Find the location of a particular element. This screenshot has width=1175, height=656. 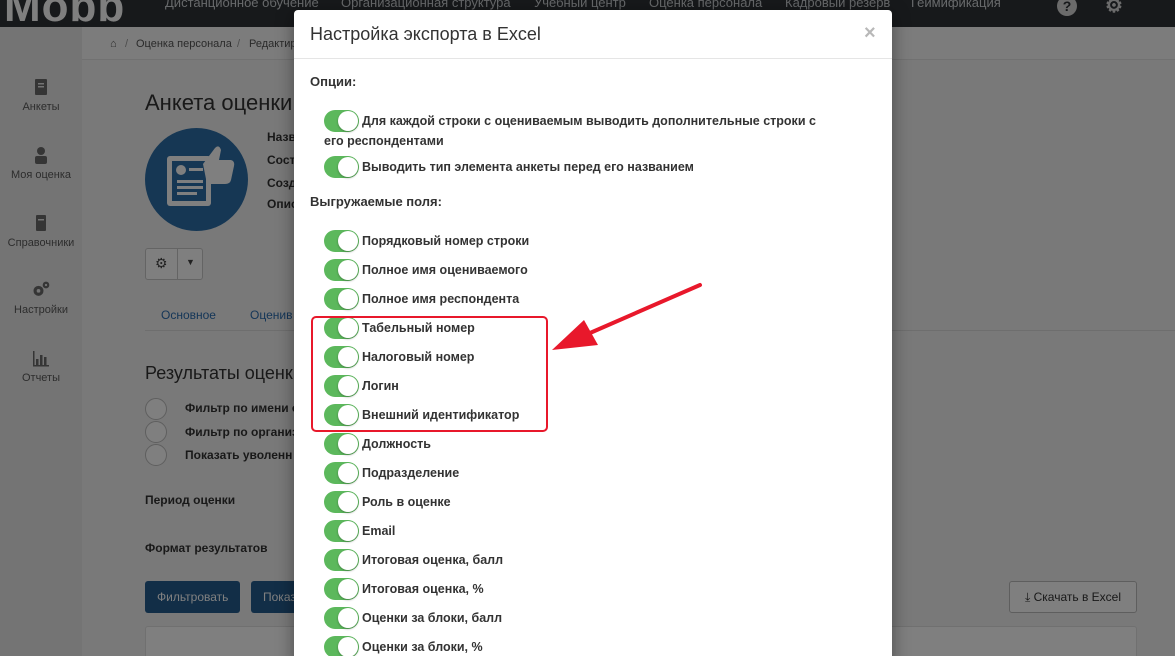

annotation-highlight-box is located at coordinates (429, 374).